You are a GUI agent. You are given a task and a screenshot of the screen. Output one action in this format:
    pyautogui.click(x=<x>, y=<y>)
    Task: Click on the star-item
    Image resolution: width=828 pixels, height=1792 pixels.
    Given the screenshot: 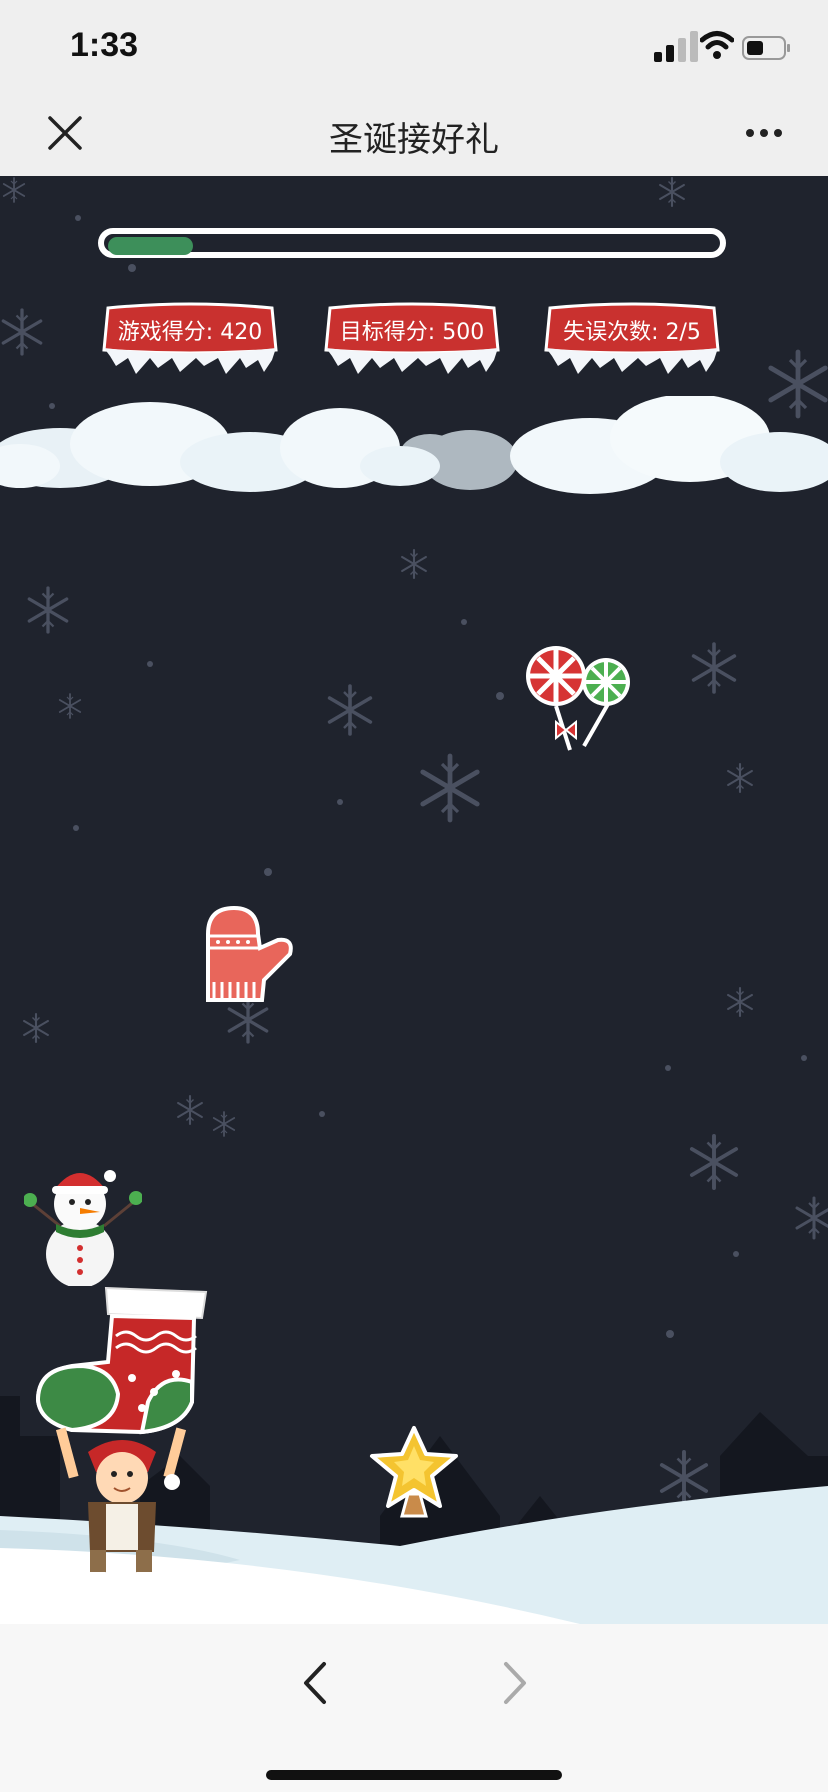 What is the action you would take?
    pyautogui.click(x=414, y=1472)
    